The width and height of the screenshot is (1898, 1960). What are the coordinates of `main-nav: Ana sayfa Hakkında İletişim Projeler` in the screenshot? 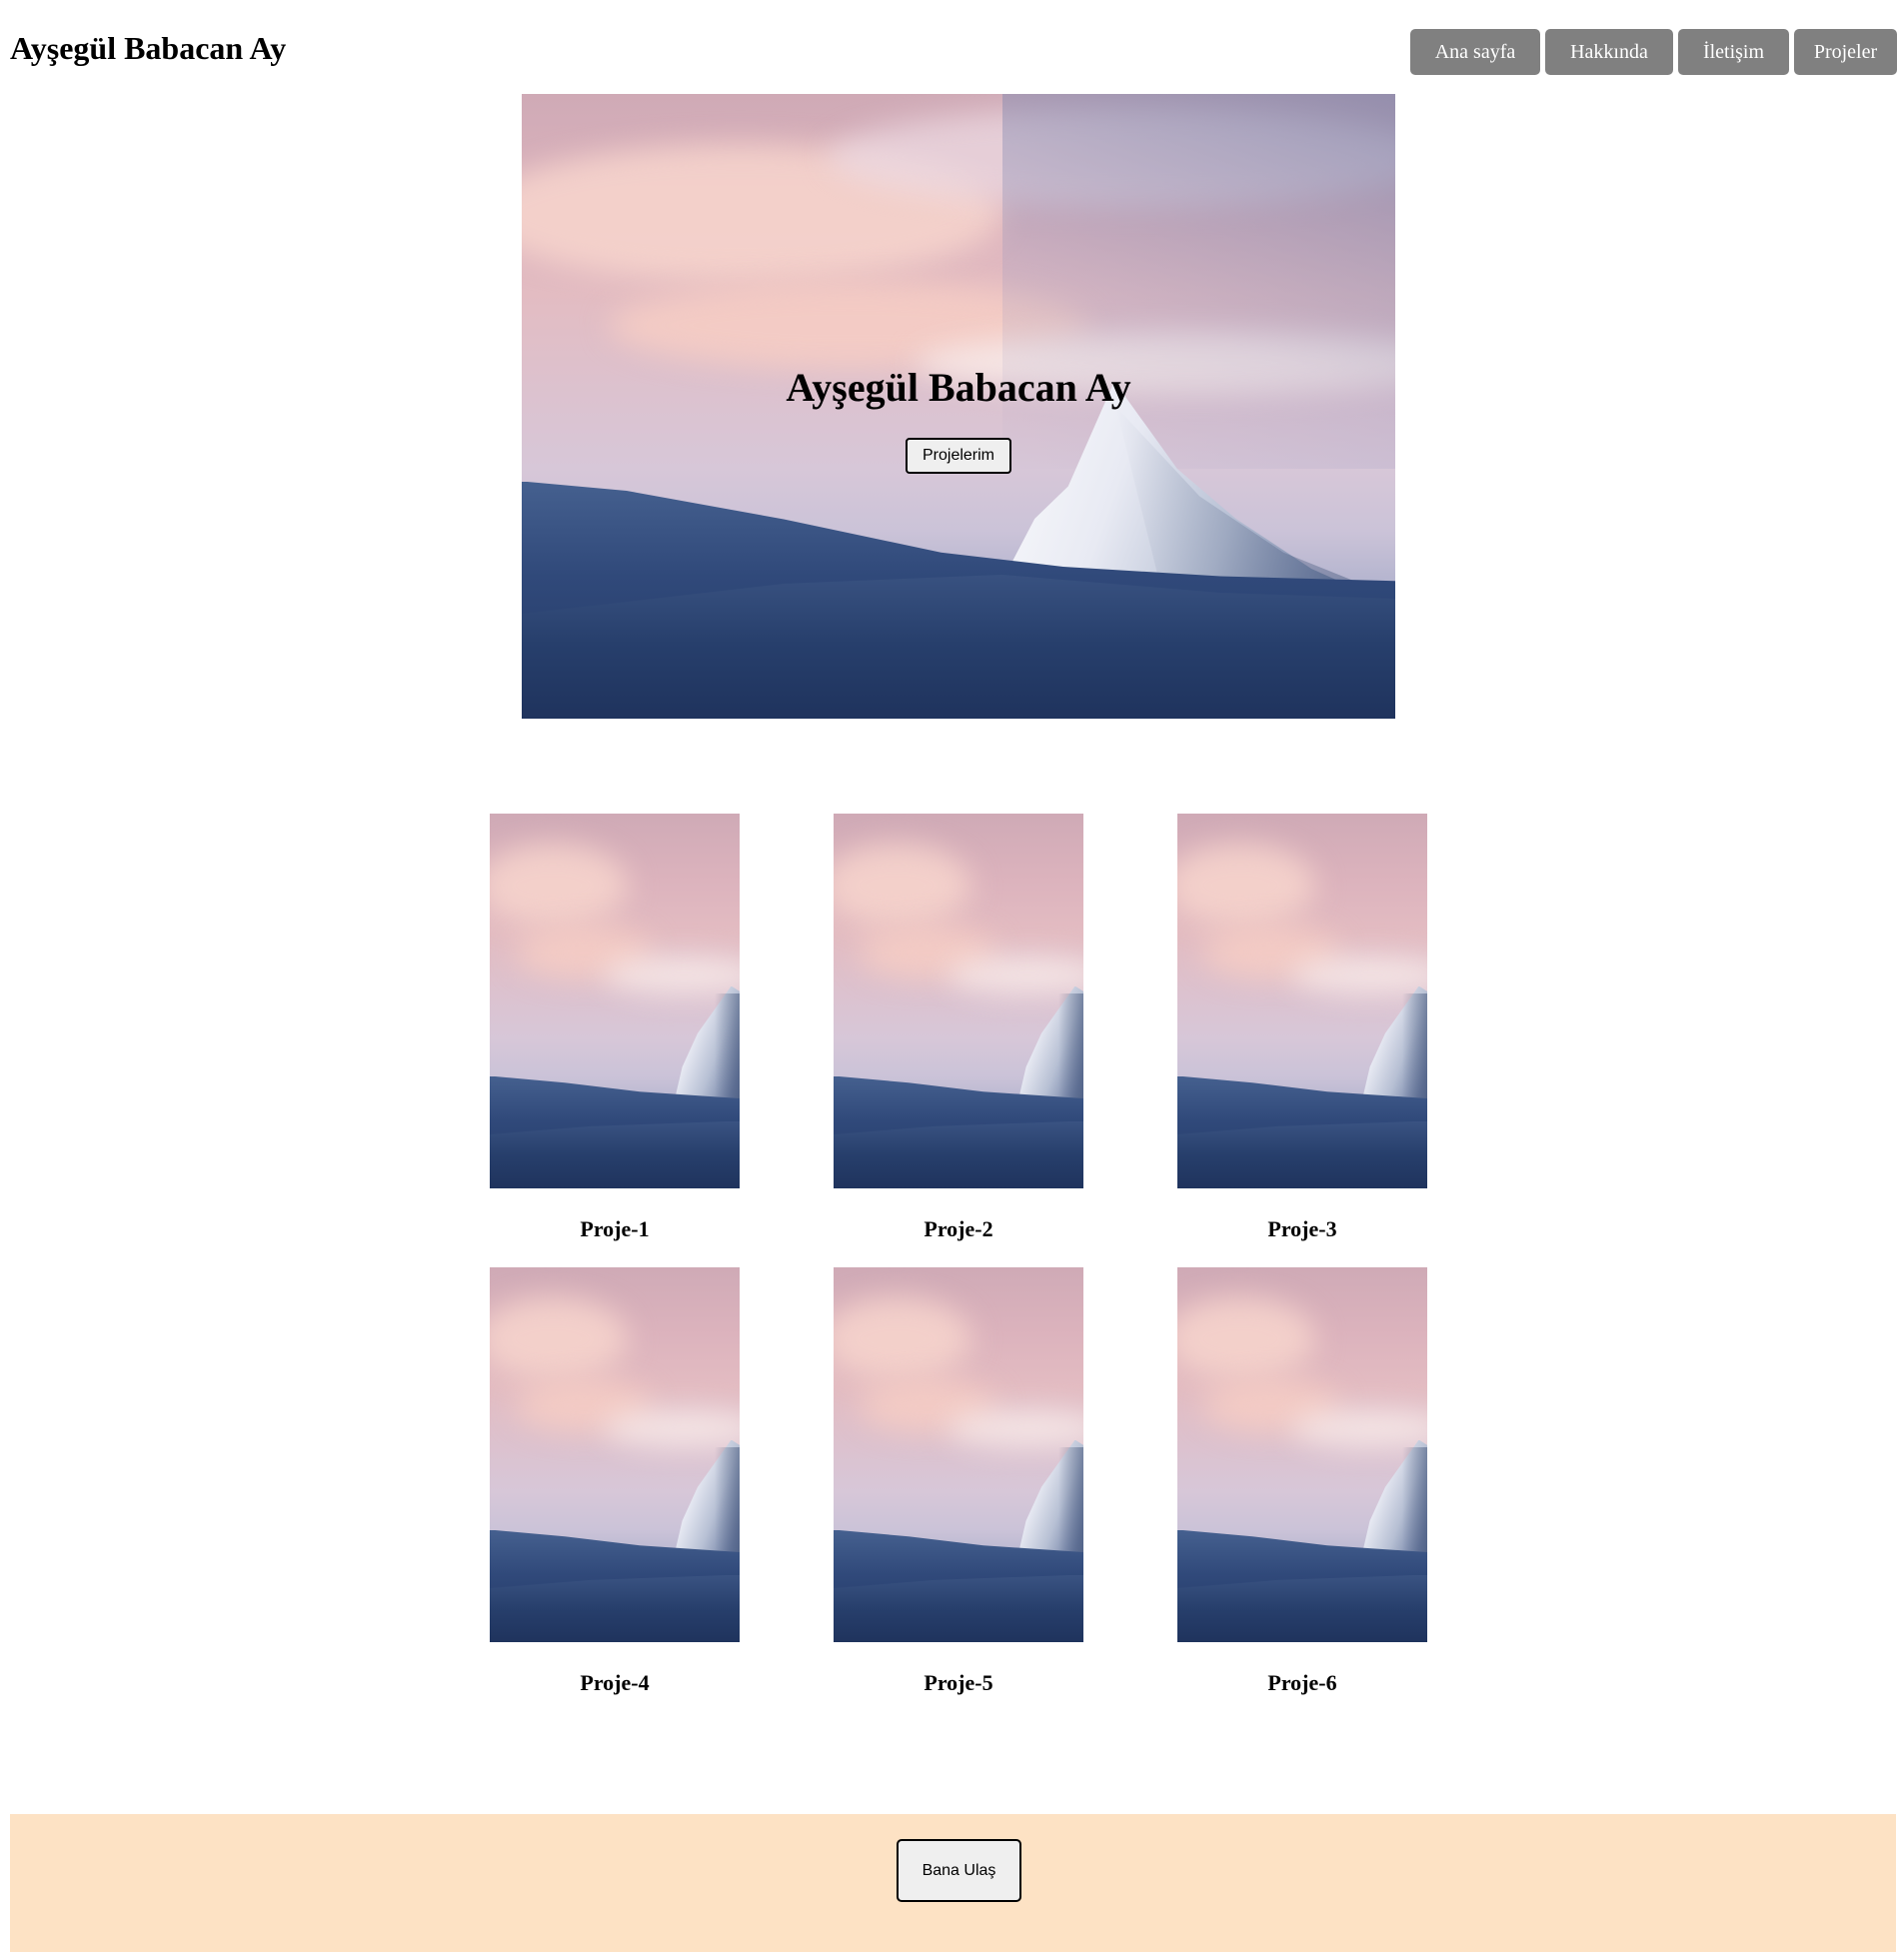 It's located at (1654, 52).